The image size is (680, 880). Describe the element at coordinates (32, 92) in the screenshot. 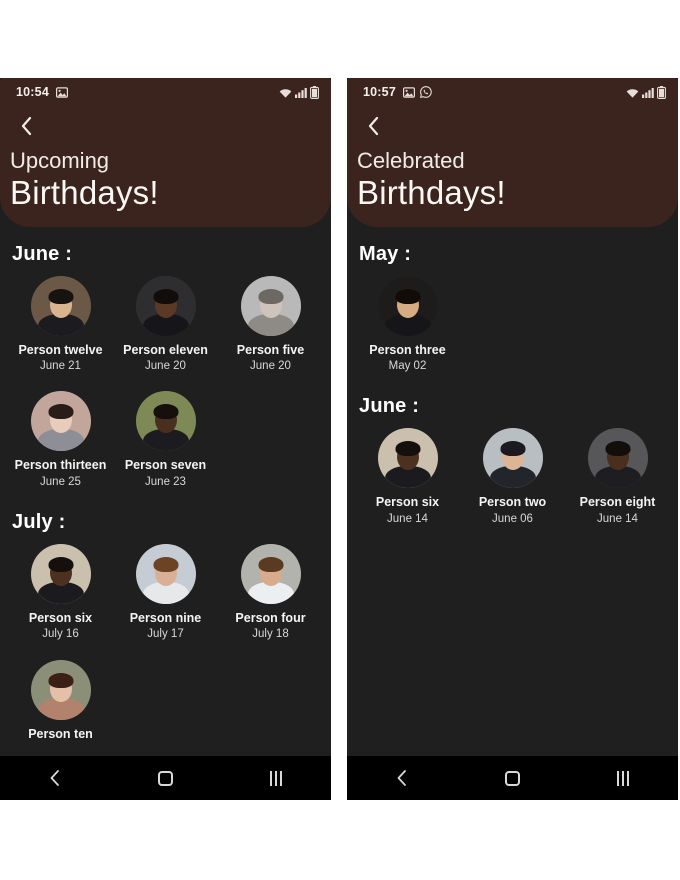

I see `status-bar-time: 10:54` at that location.